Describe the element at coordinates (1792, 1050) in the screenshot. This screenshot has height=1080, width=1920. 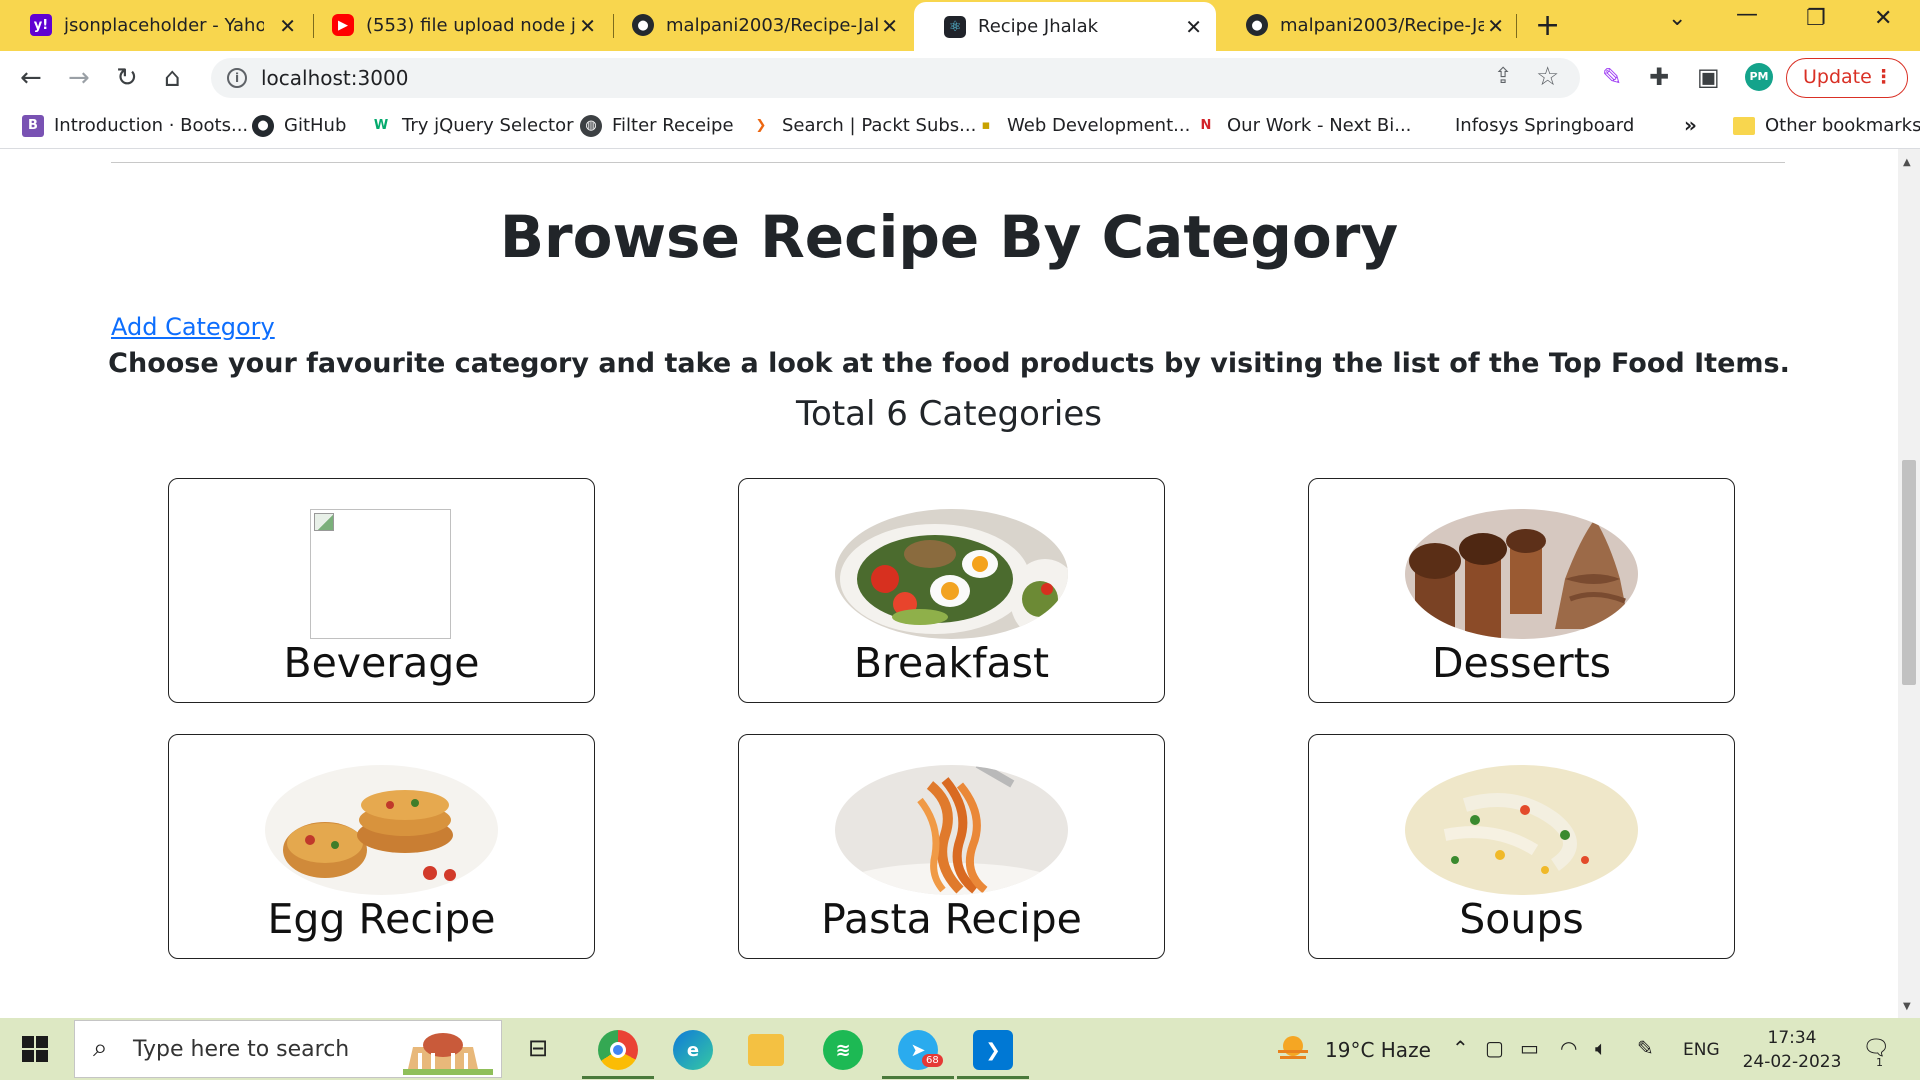
I see `clock: 17:34 24-02-2023` at that location.